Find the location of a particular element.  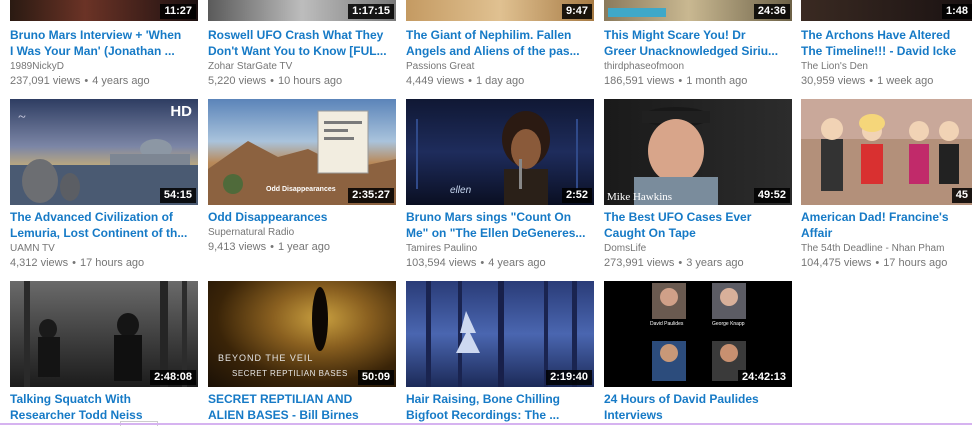

video-thumbnail: 2:48:08 is located at coordinates (104, 334).